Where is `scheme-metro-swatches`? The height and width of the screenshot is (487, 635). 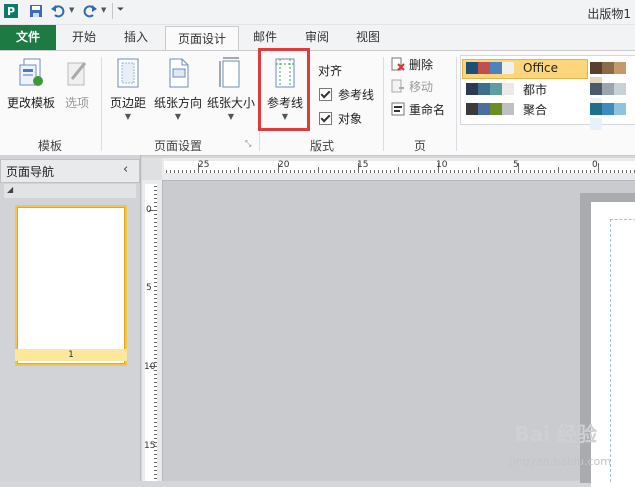
scheme-metro-swatches is located at coordinates (490, 89).